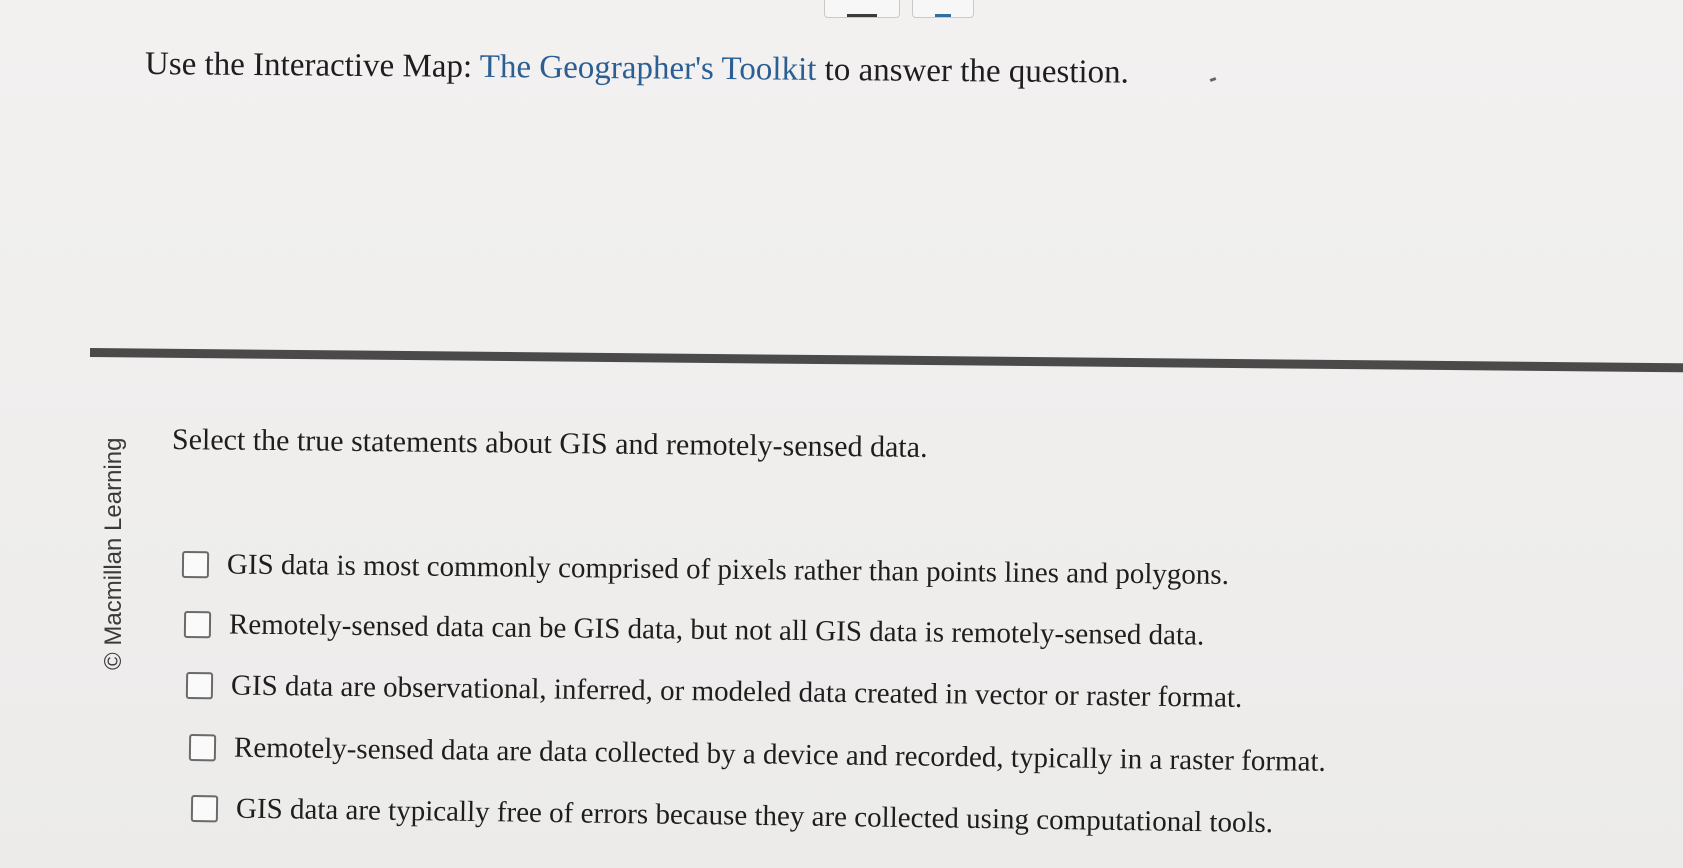 This screenshot has height=868, width=1683. I want to click on instruction-prefix: Use the Interactive Map:, so click(312, 65).